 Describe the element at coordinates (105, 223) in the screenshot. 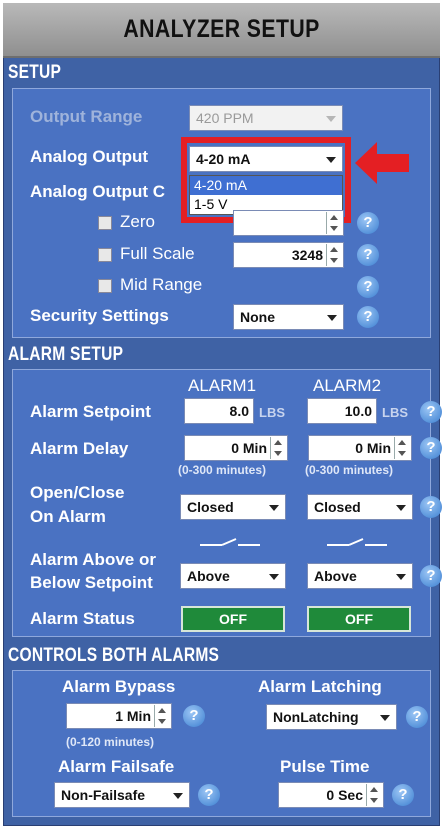

I see `zero-checkbox` at that location.